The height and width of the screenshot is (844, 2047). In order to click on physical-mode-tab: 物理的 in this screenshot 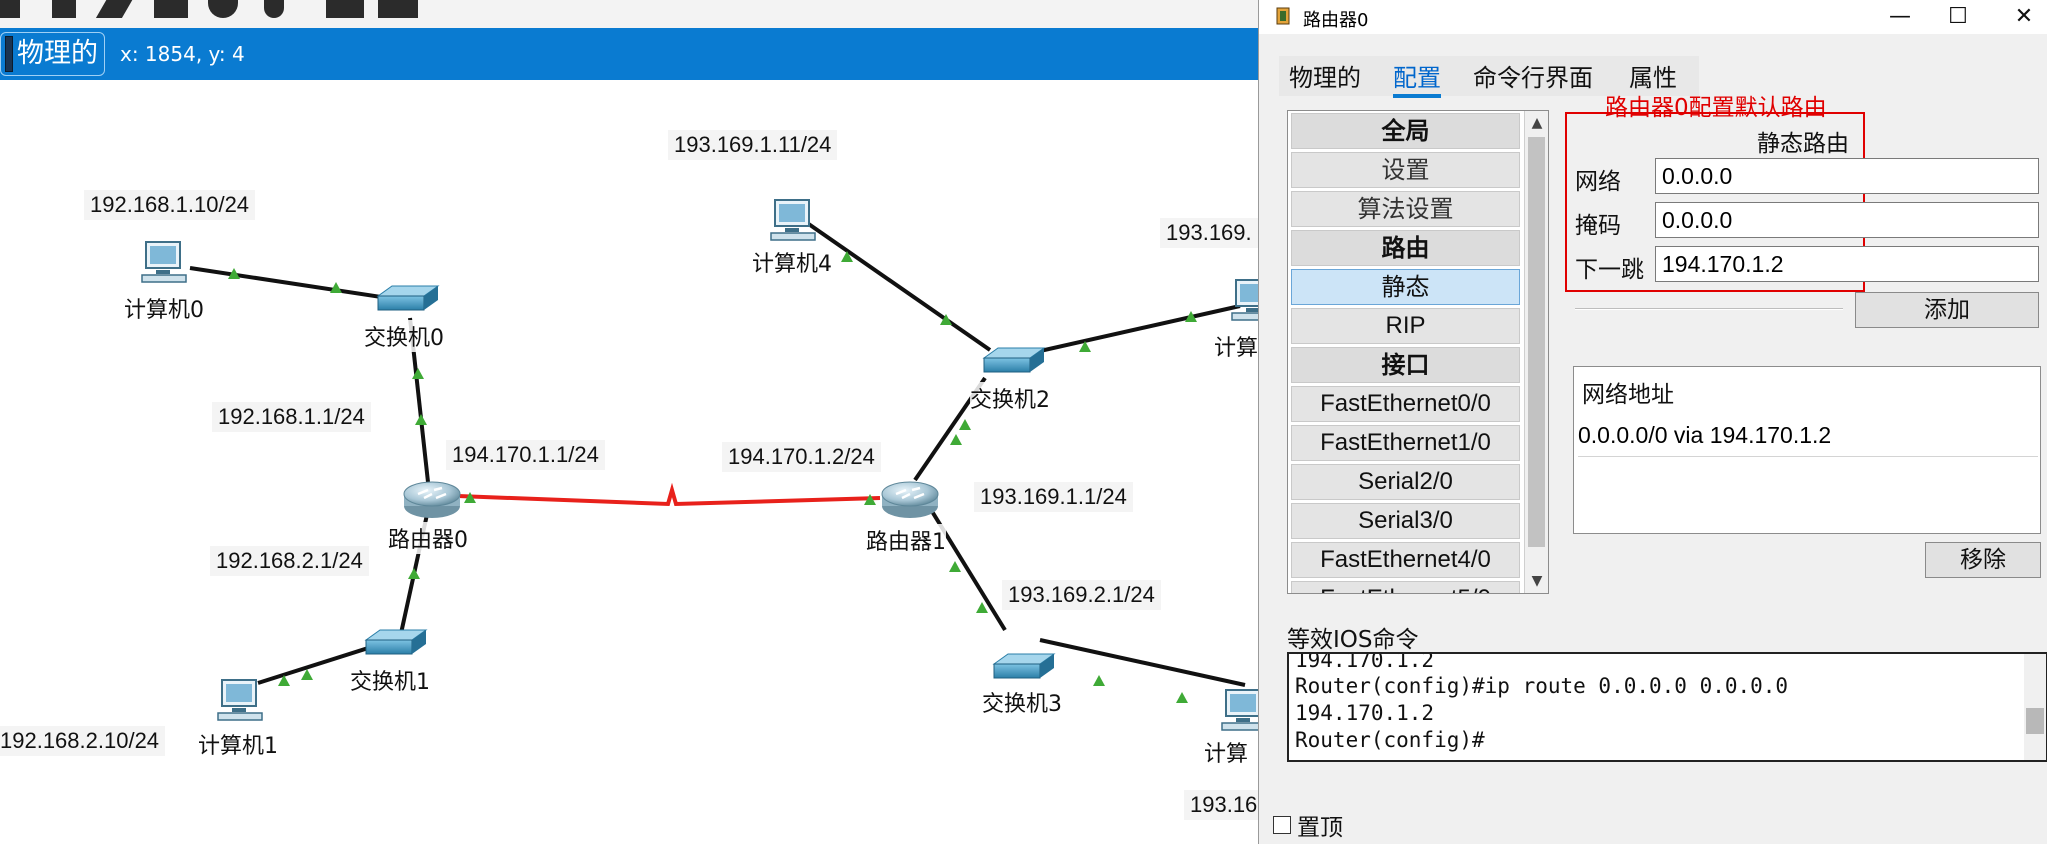, I will do `click(52, 54)`.